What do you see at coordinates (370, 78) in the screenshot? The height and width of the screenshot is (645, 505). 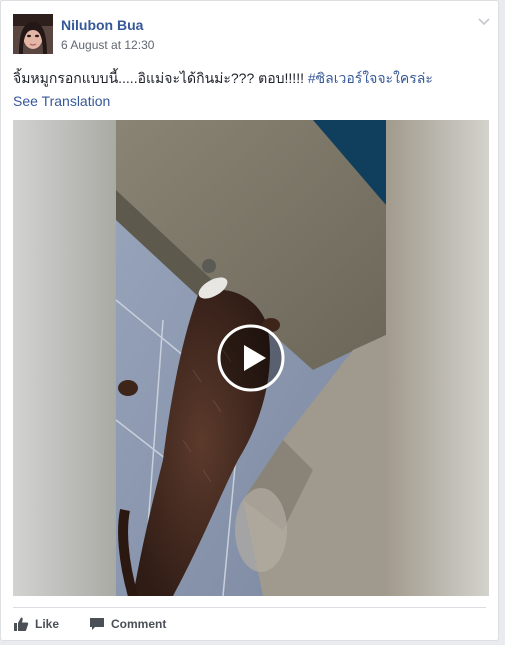 I see `hashtag-link: #ซิลเวอร์ใจจะใครล่ะ` at bounding box center [370, 78].